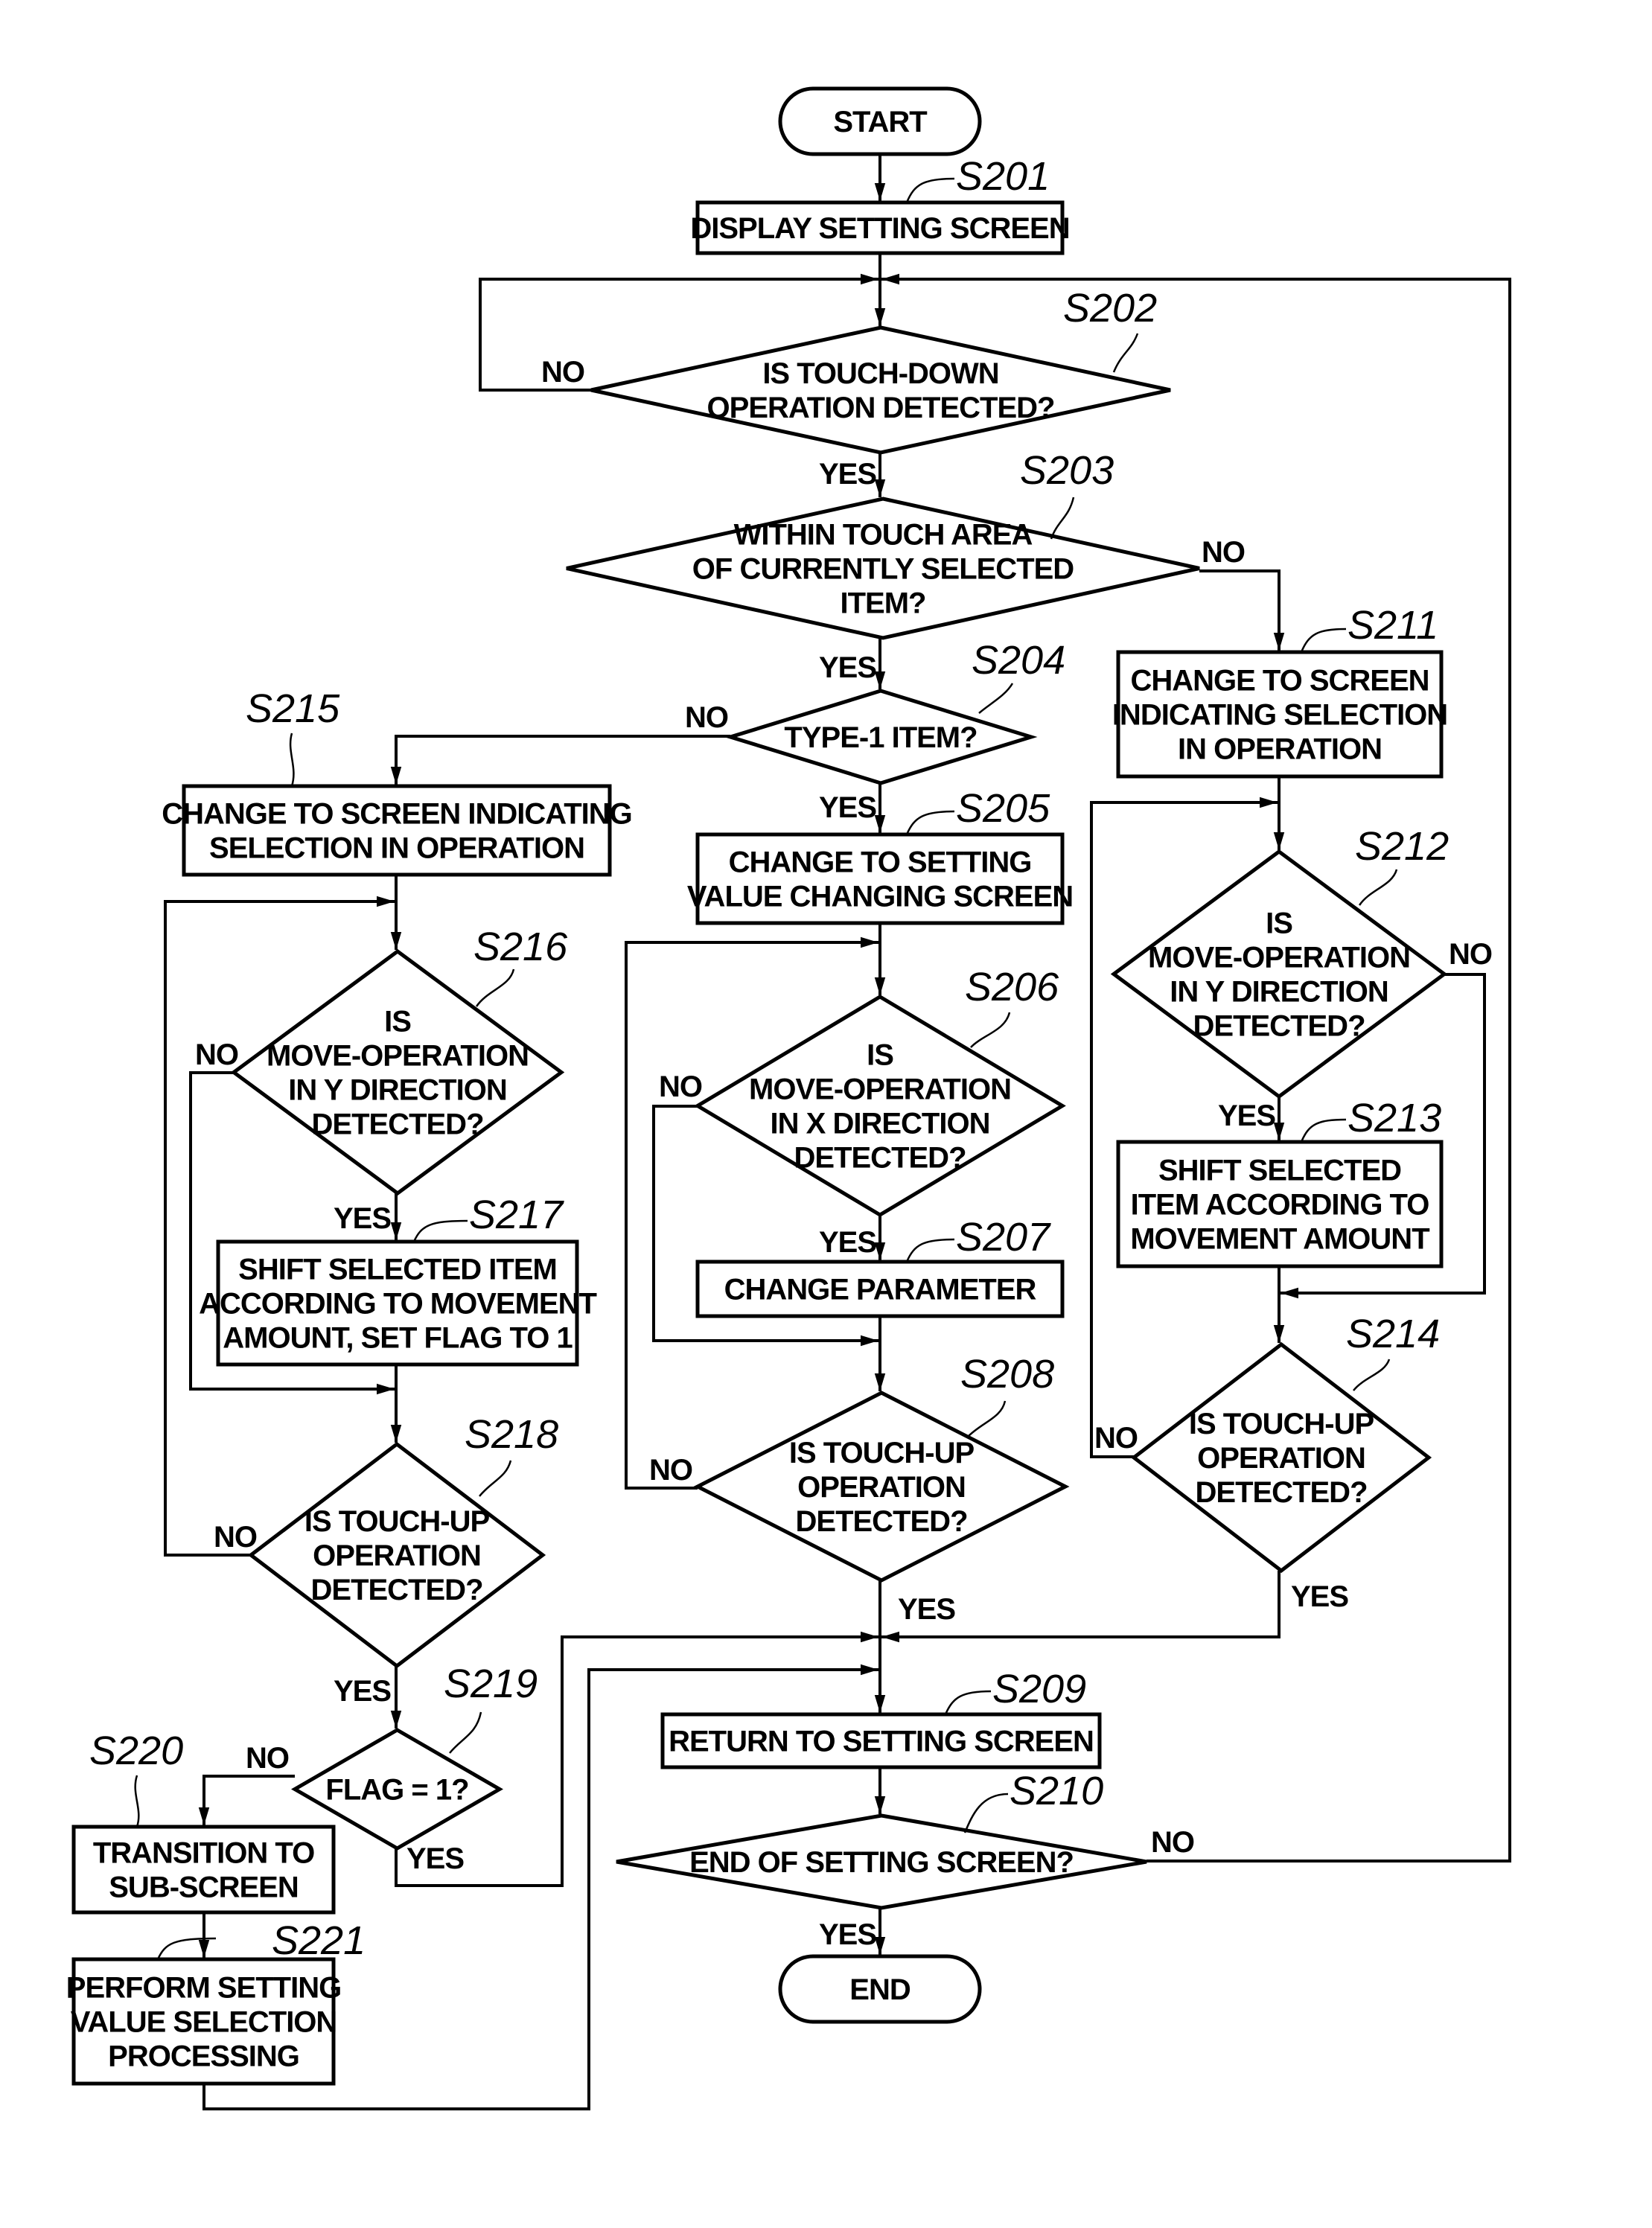 The height and width of the screenshot is (2228, 1652). Describe the element at coordinates (1242, 610) in the screenshot. I see `connector-s203-no-s211` at that location.